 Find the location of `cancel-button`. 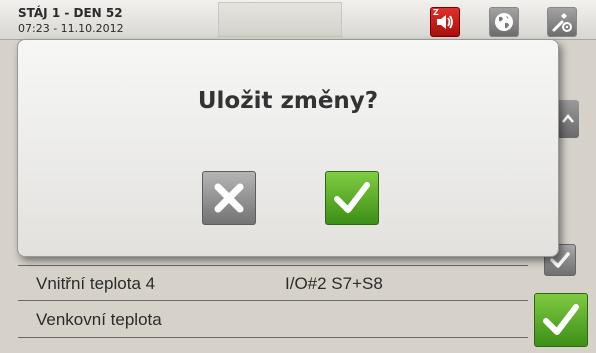

cancel-button is located at coordinates (229, 198).